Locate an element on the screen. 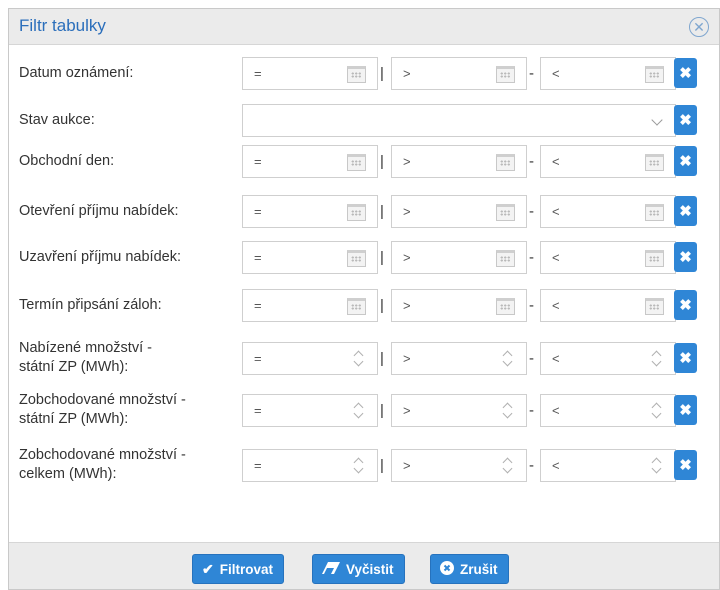 The height and width of the screenshot is (590, 720). filter-row-label-line: Zobchodované množství - is located at coordinates (102, 455).